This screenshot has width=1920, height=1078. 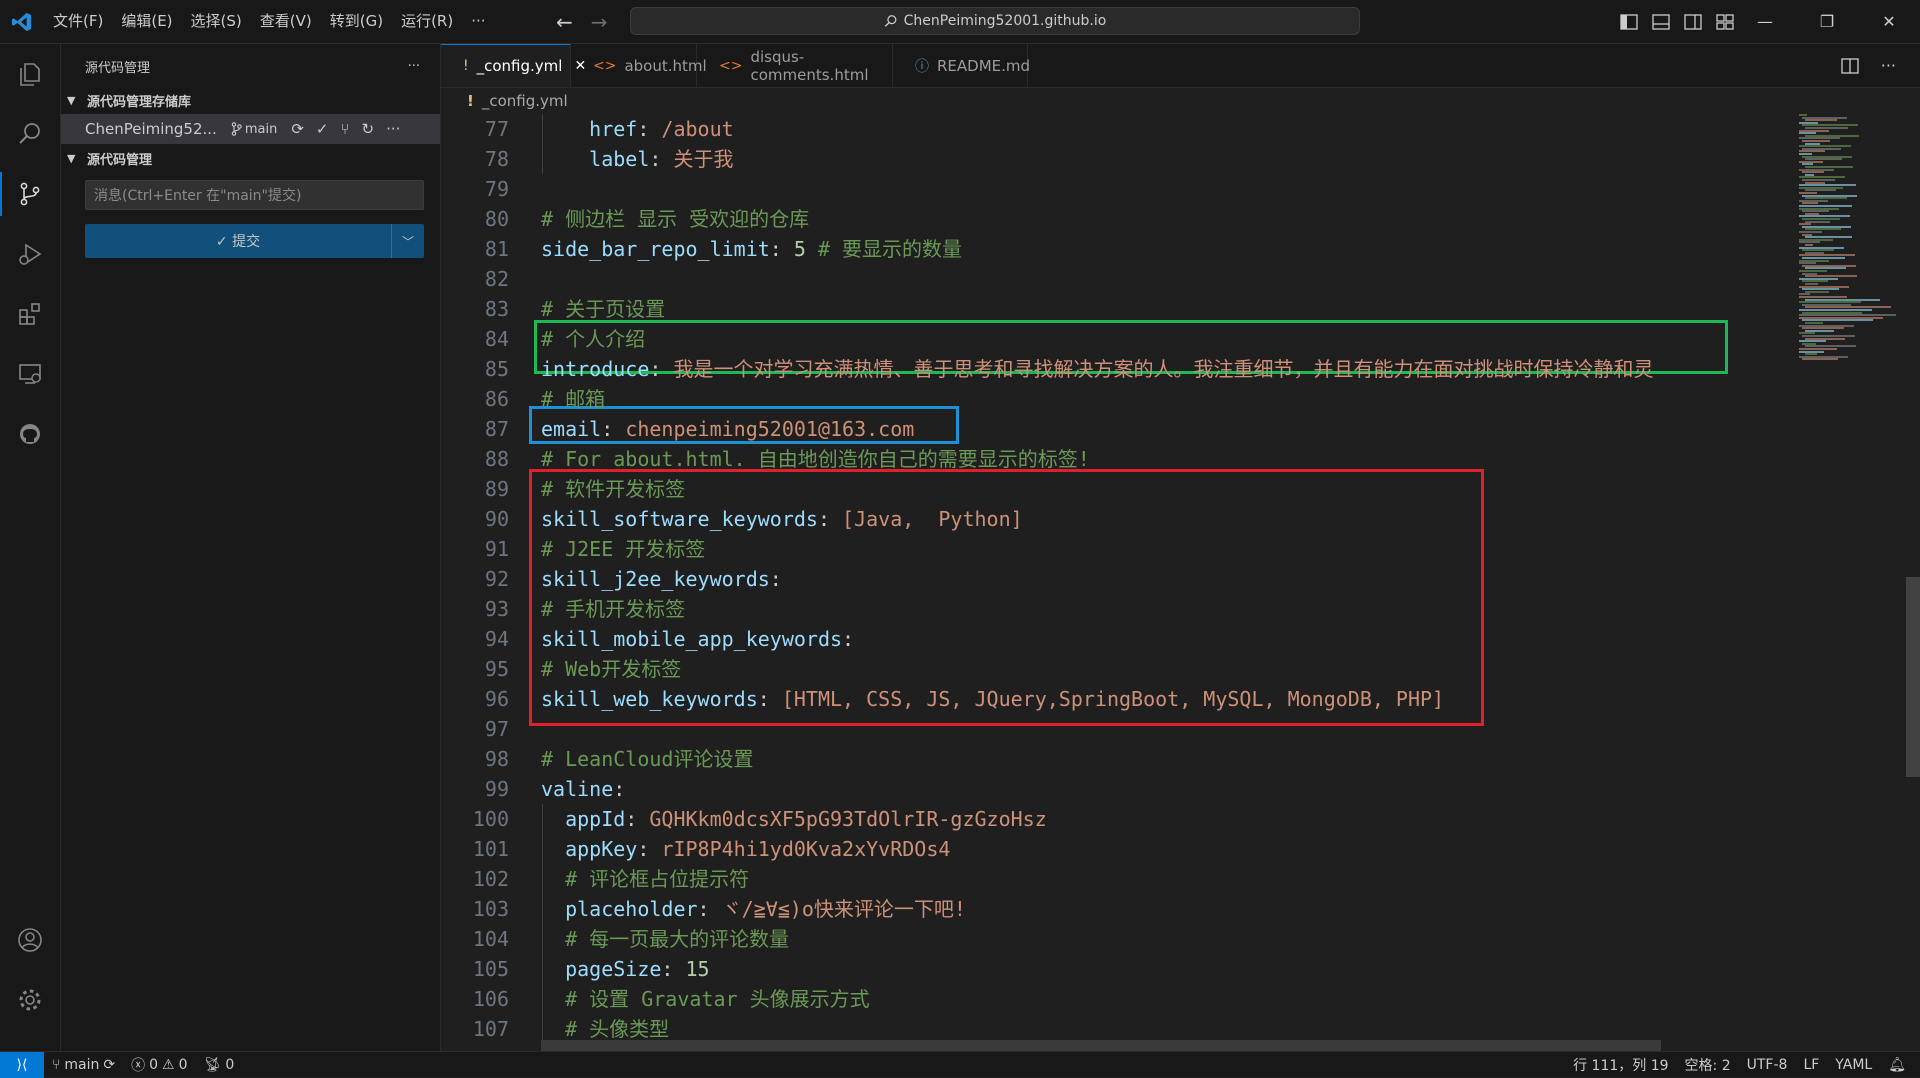 I want to click on code-text: appId: GQHKkm0dcsXF5pG93TdOlrIR-gzGzoHsz, so click(x=794, y=819).